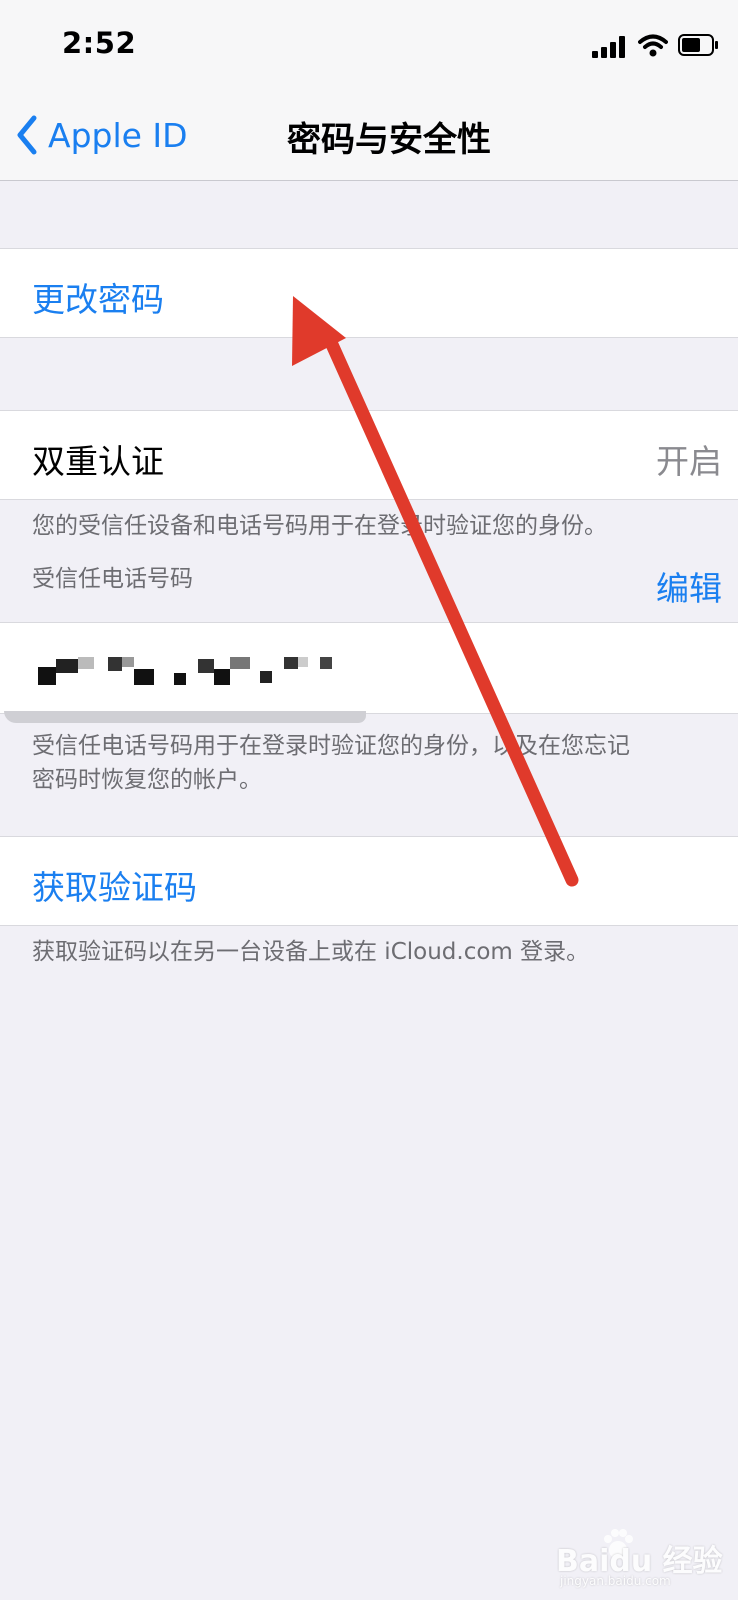 The width and height of the screenshot is (738, 1600). Describe the element at coordinates (98, 461) in the screenshot. I see `two-factor-label: 双重认证` at that location.